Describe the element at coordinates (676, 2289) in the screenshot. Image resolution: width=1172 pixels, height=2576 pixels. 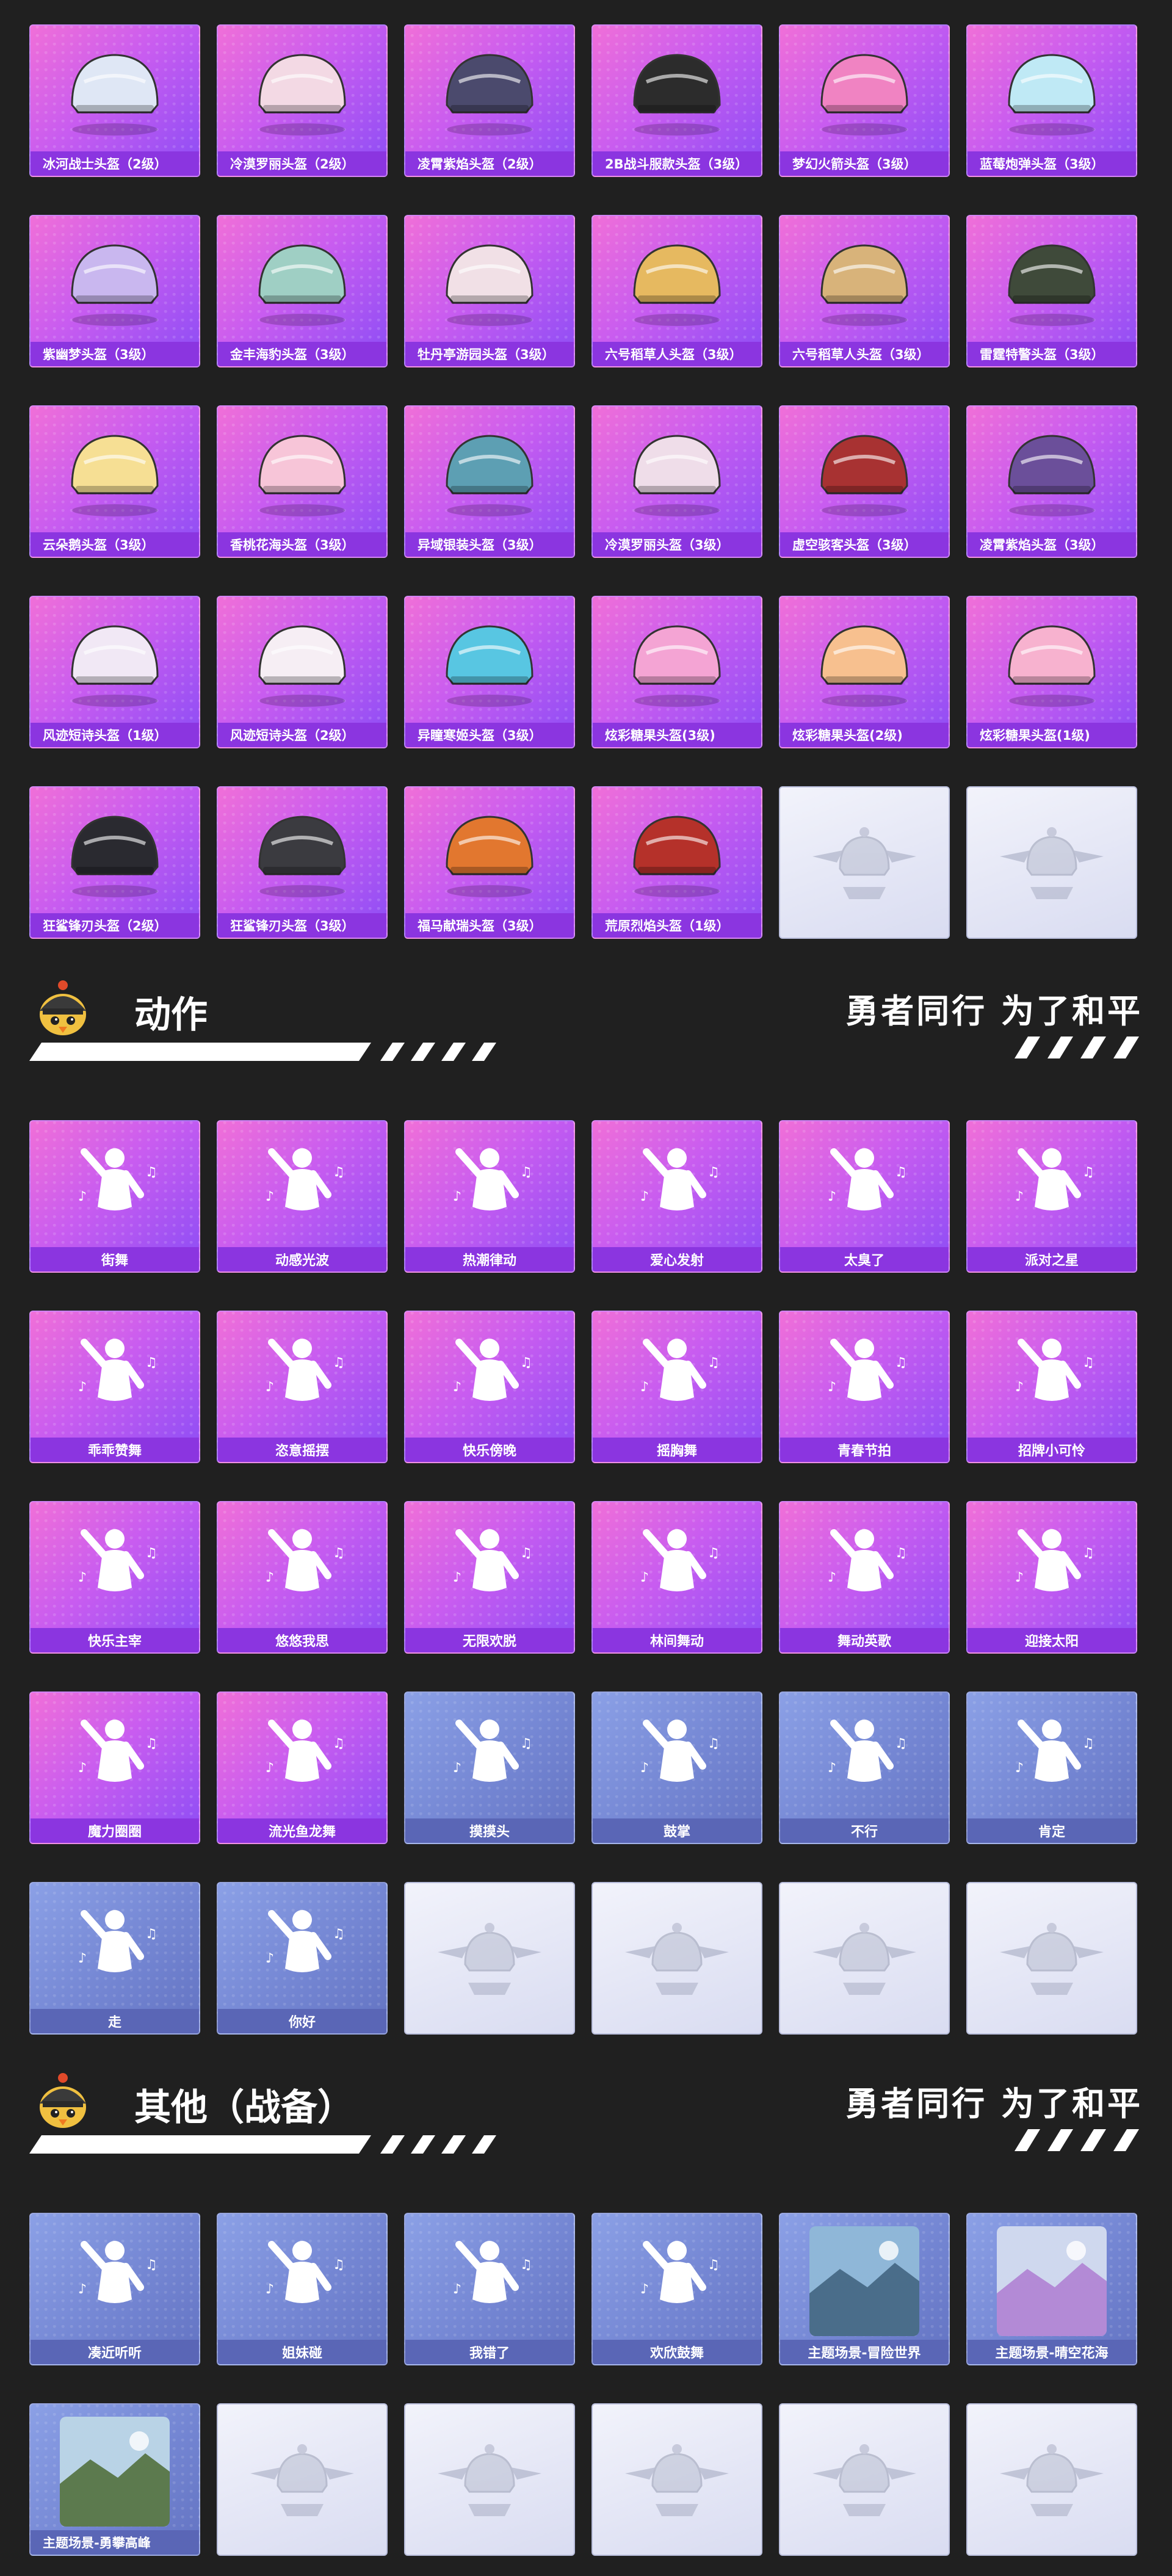
I see `other-item: ♪ ♫ 欢欣鼓舞` at that location.